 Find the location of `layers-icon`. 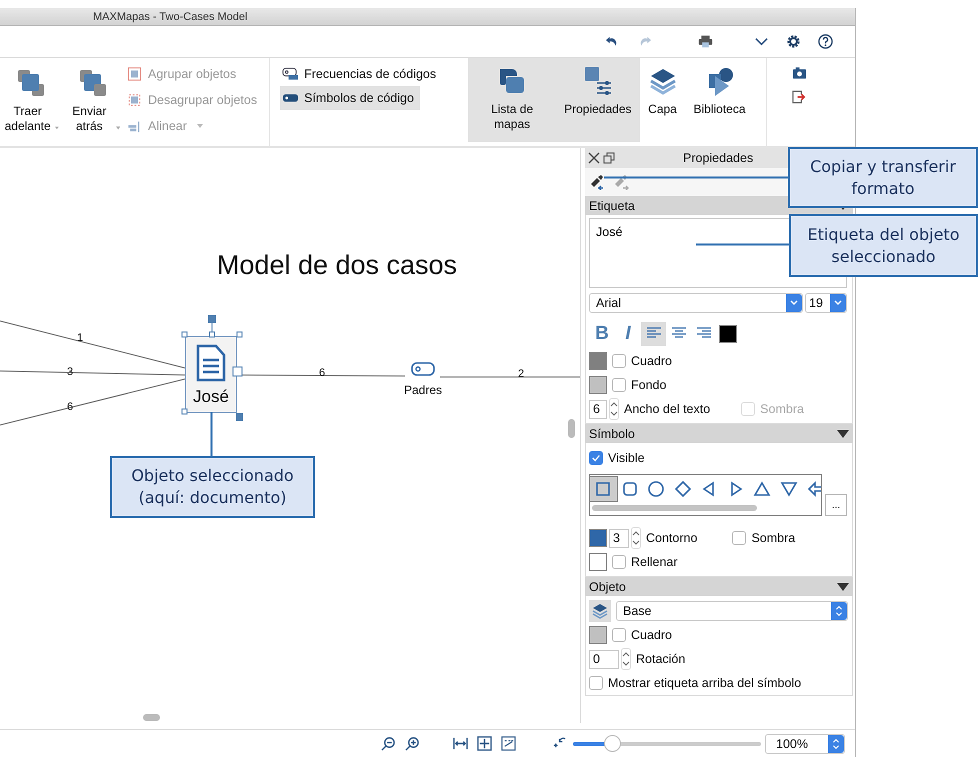

layers-icon is located at coordinates (600, 611).